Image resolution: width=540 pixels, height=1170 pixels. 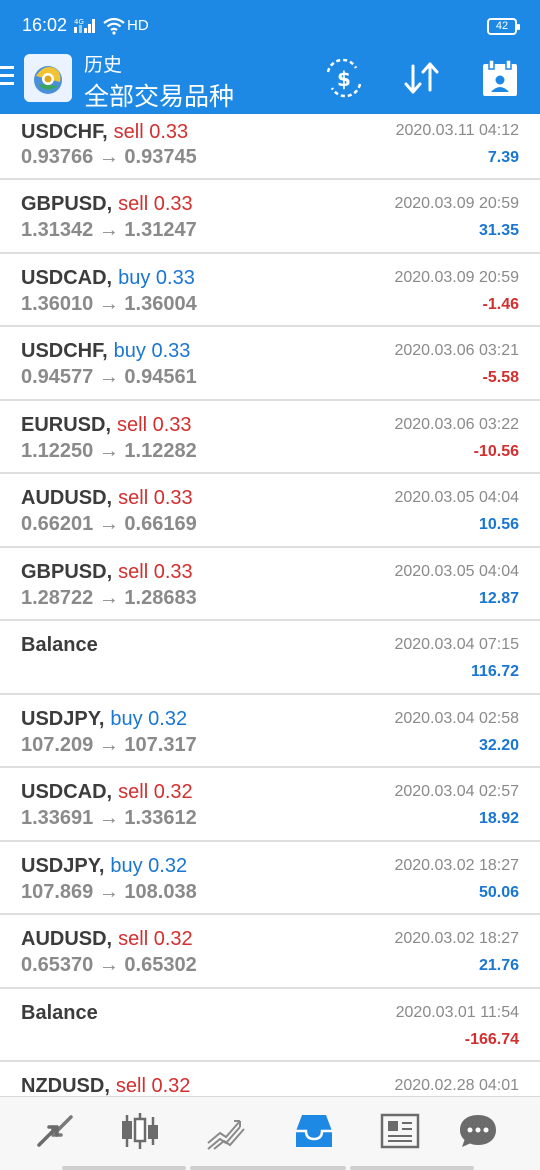 I want to click on sort-icon, so click(x=422, y=78).